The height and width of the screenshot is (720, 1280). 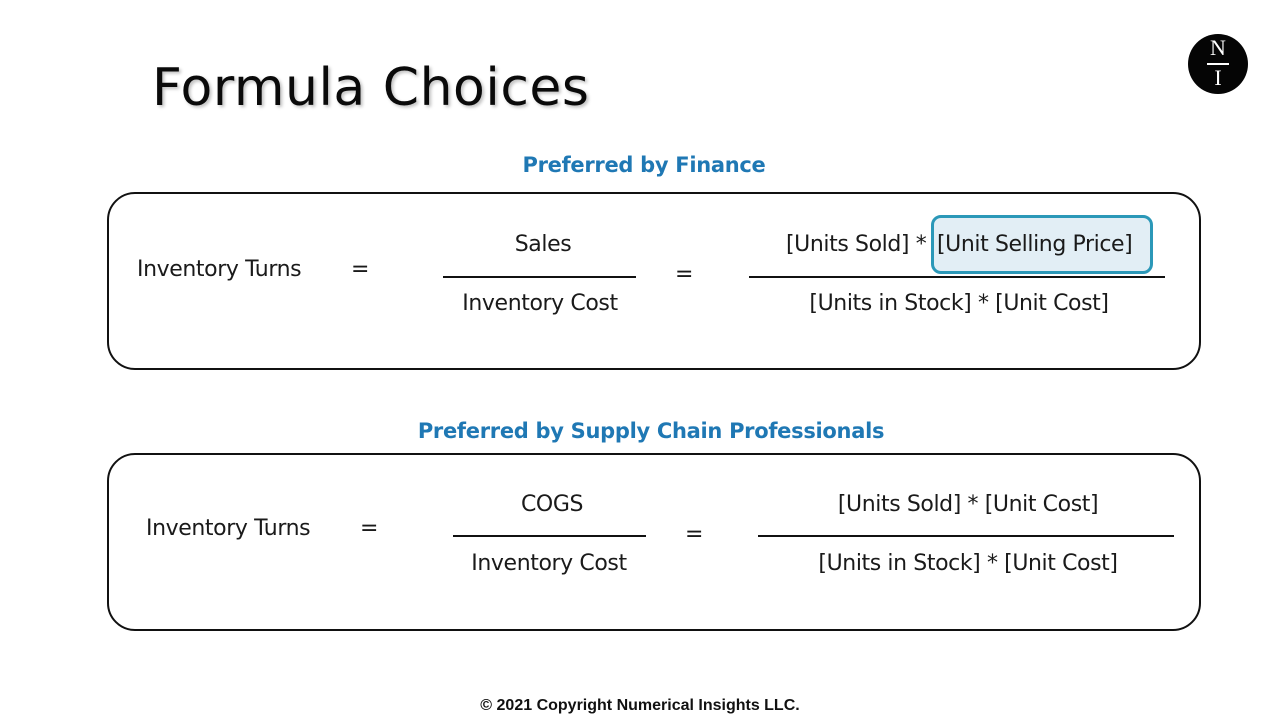 I want to click on supply-chain-lhs: Inventory Turns, so click(x=228, y=528).